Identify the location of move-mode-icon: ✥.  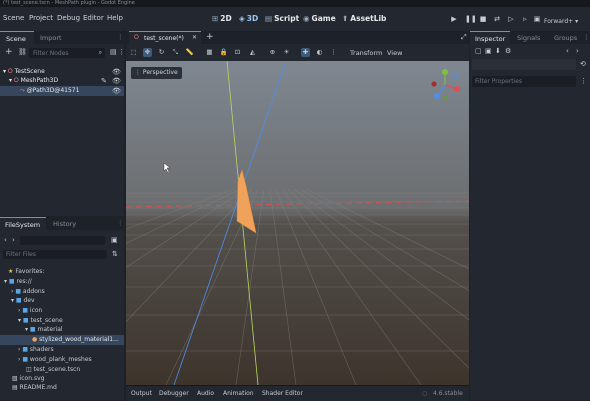
(147, 52).